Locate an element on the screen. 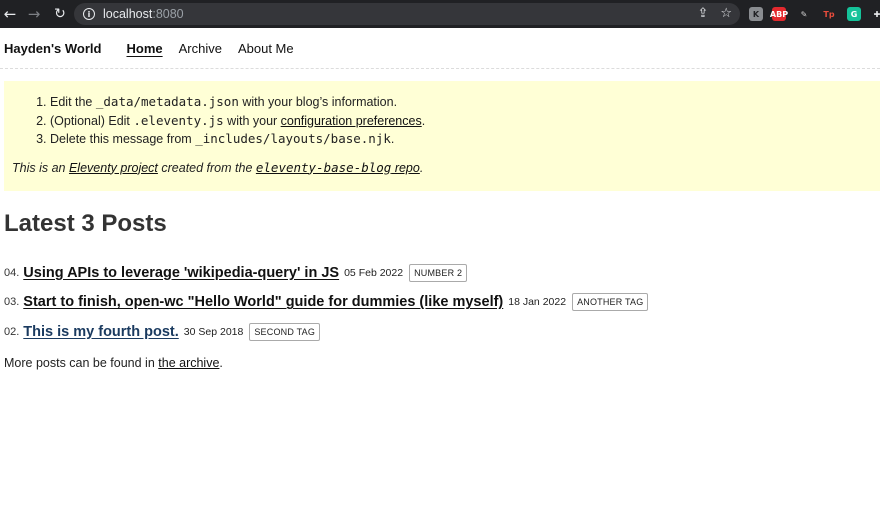 The image size is (880, 508). metadata-path-code: _data/metadata.json is located at coordinates (167, 101).